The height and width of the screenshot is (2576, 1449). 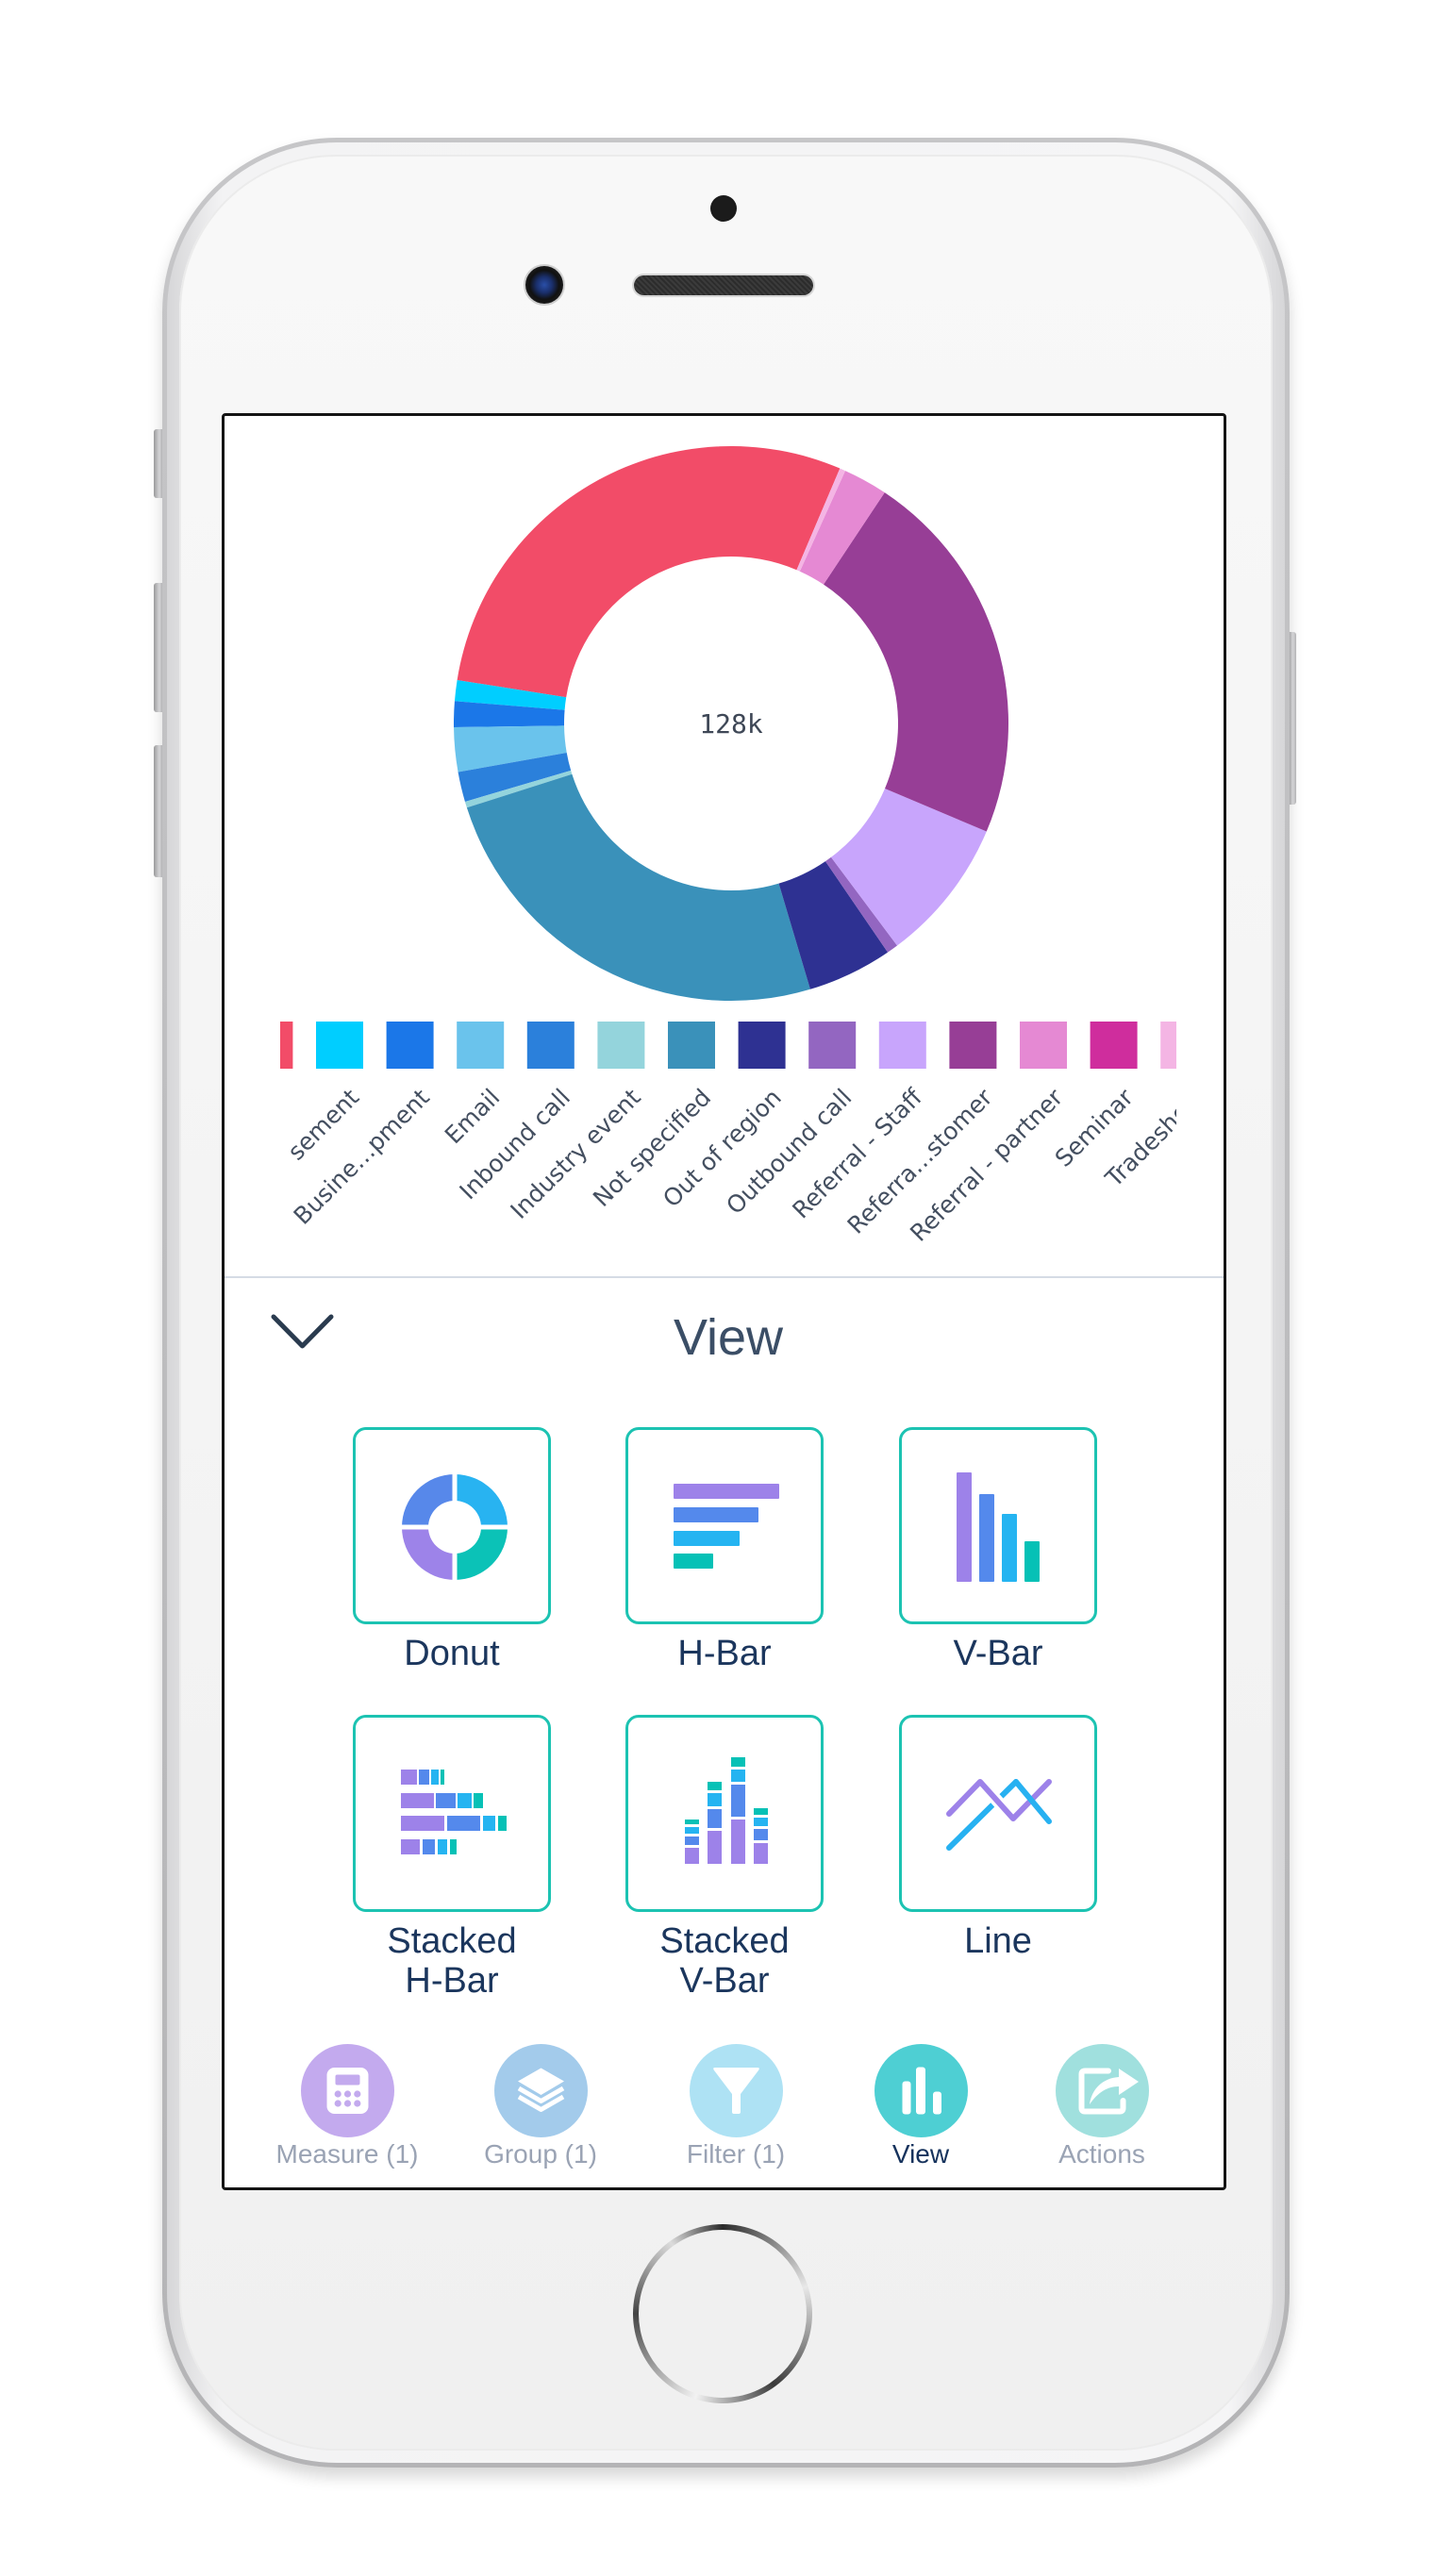 What do you see at coordinates (729, 1337) in the screenshot?
I see `panel-title: View` at bounding box center [729, 1337].